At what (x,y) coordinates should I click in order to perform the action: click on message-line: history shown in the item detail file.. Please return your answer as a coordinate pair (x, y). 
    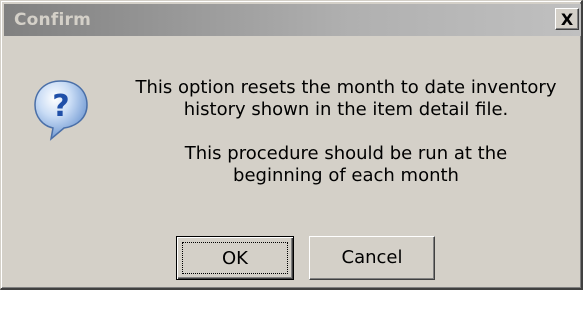
    Looking at the image, I should click on (346, 109).